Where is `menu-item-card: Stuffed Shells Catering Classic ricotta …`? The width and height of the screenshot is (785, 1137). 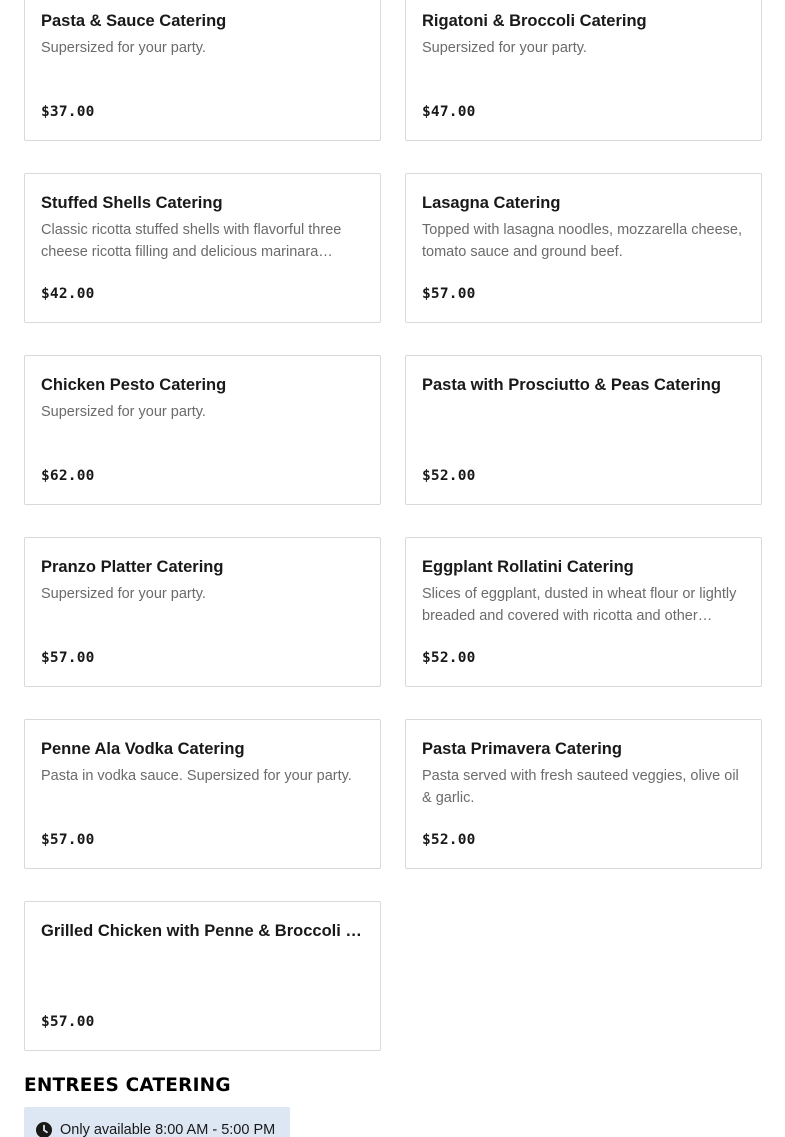 menu-item-card: Stuffed Shells Catering Classic ricotta … is located at coordinates (202, 248).